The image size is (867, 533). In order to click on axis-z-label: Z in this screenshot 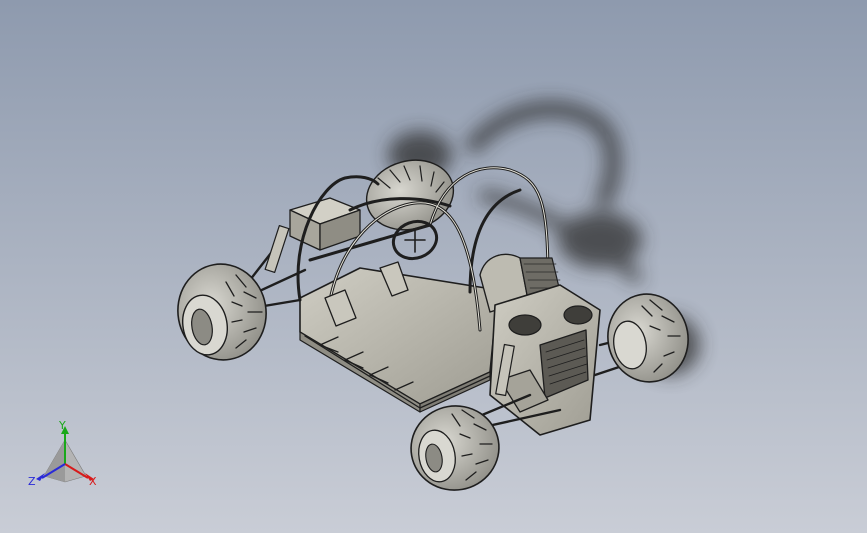, I will do `click(32, 481)`.